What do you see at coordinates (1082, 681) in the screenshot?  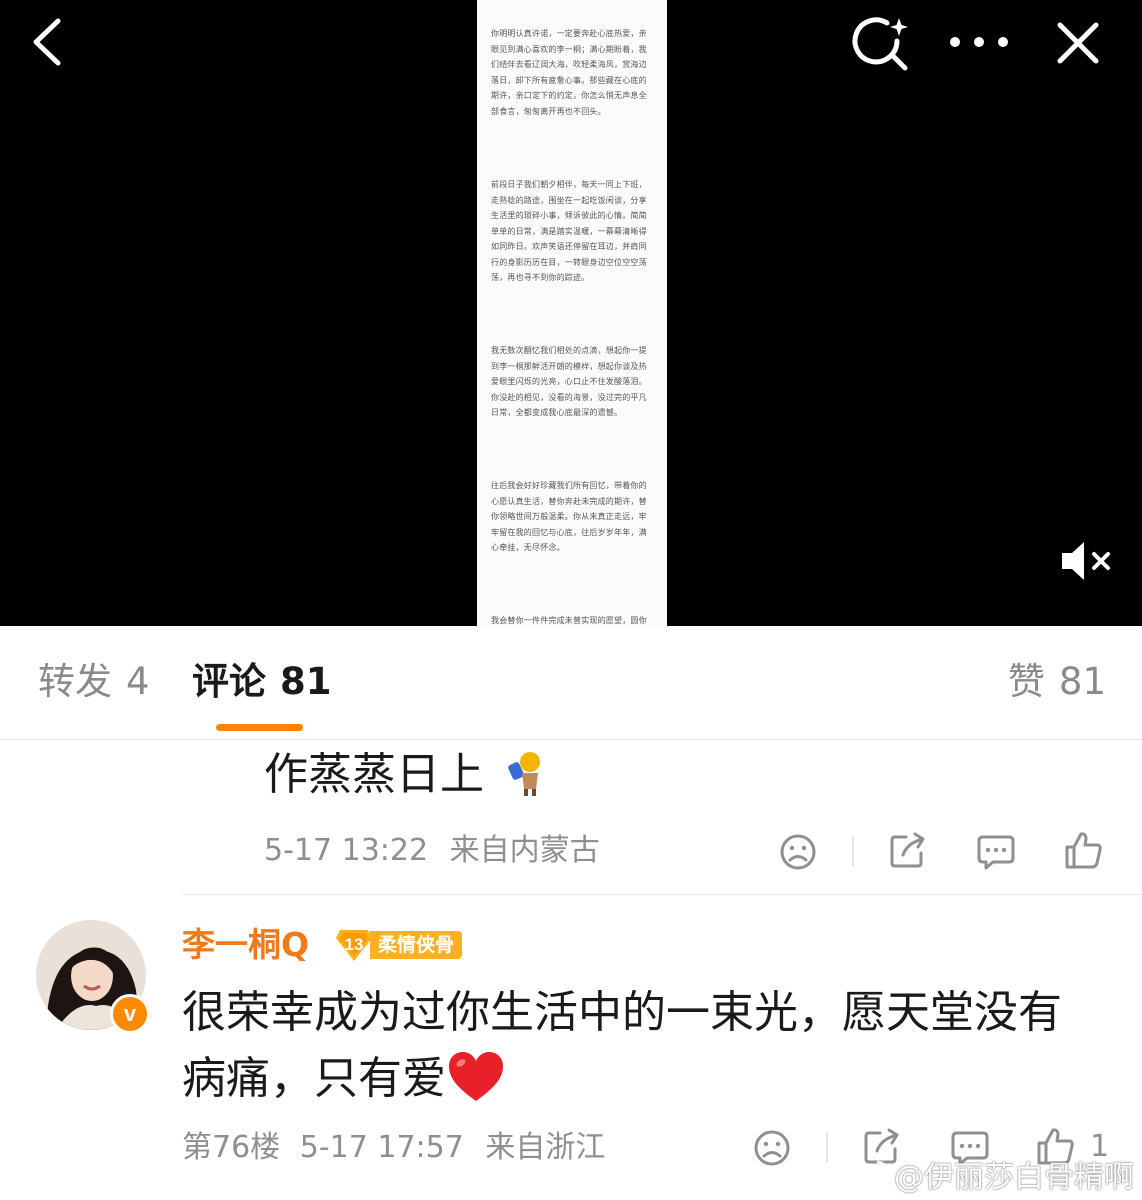 I see `tab-likes-count: 81` at bounding box center [1082, 681].